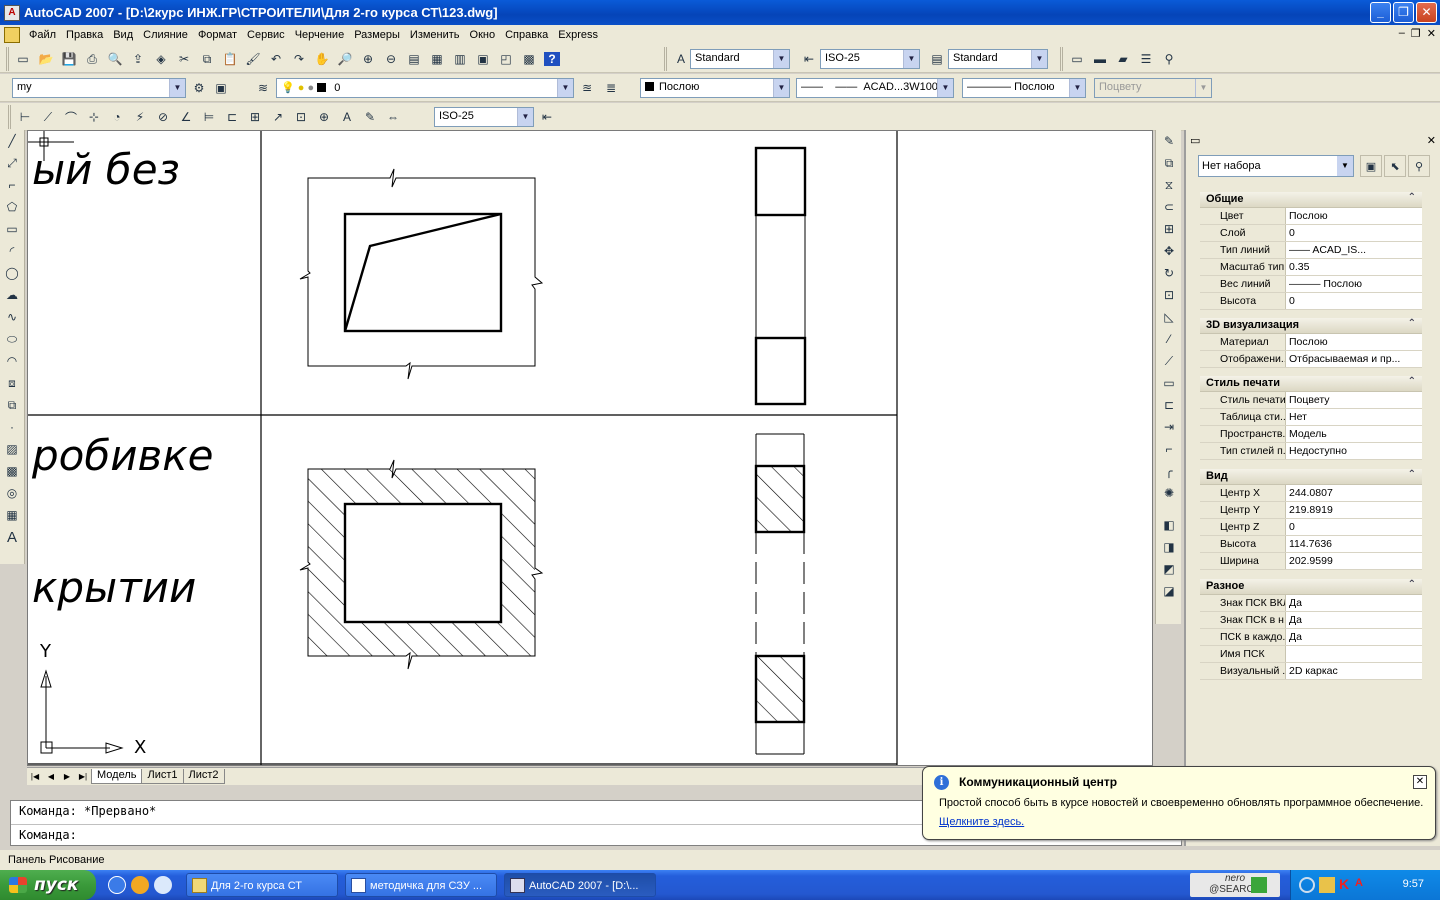 Image resolution: width=1440 pixels, height=900 pixels. What do you see at coordinates (552, 59) in the screenshot?
I see `help-icon: ?` at bounding box center [552, 59].